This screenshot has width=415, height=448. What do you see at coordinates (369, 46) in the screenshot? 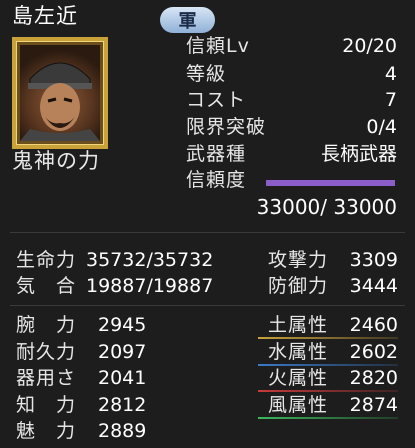
I see `trust-level-value: 20/20` at bounding box center [369, 46].